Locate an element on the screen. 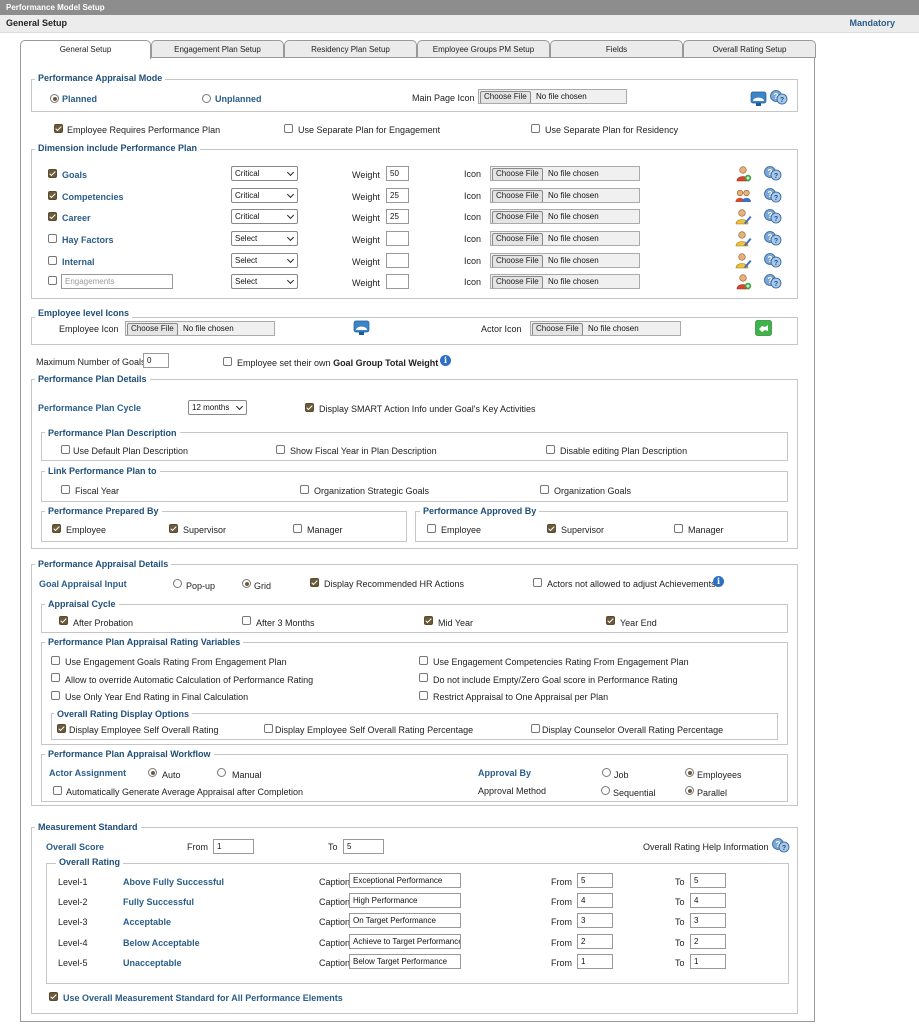 The width and height of the screenshot is (919, 1024). var-engagement-goals-checkbox is located at coordinates (55, 660).